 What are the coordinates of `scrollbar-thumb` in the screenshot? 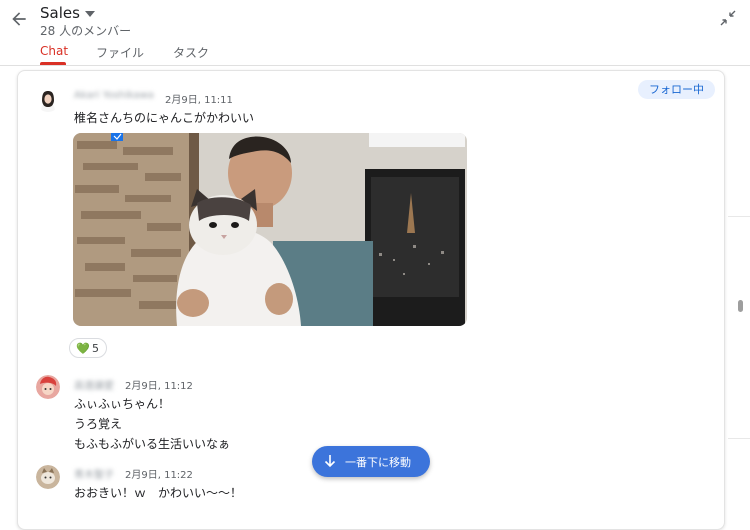 It's located at (740, 306).